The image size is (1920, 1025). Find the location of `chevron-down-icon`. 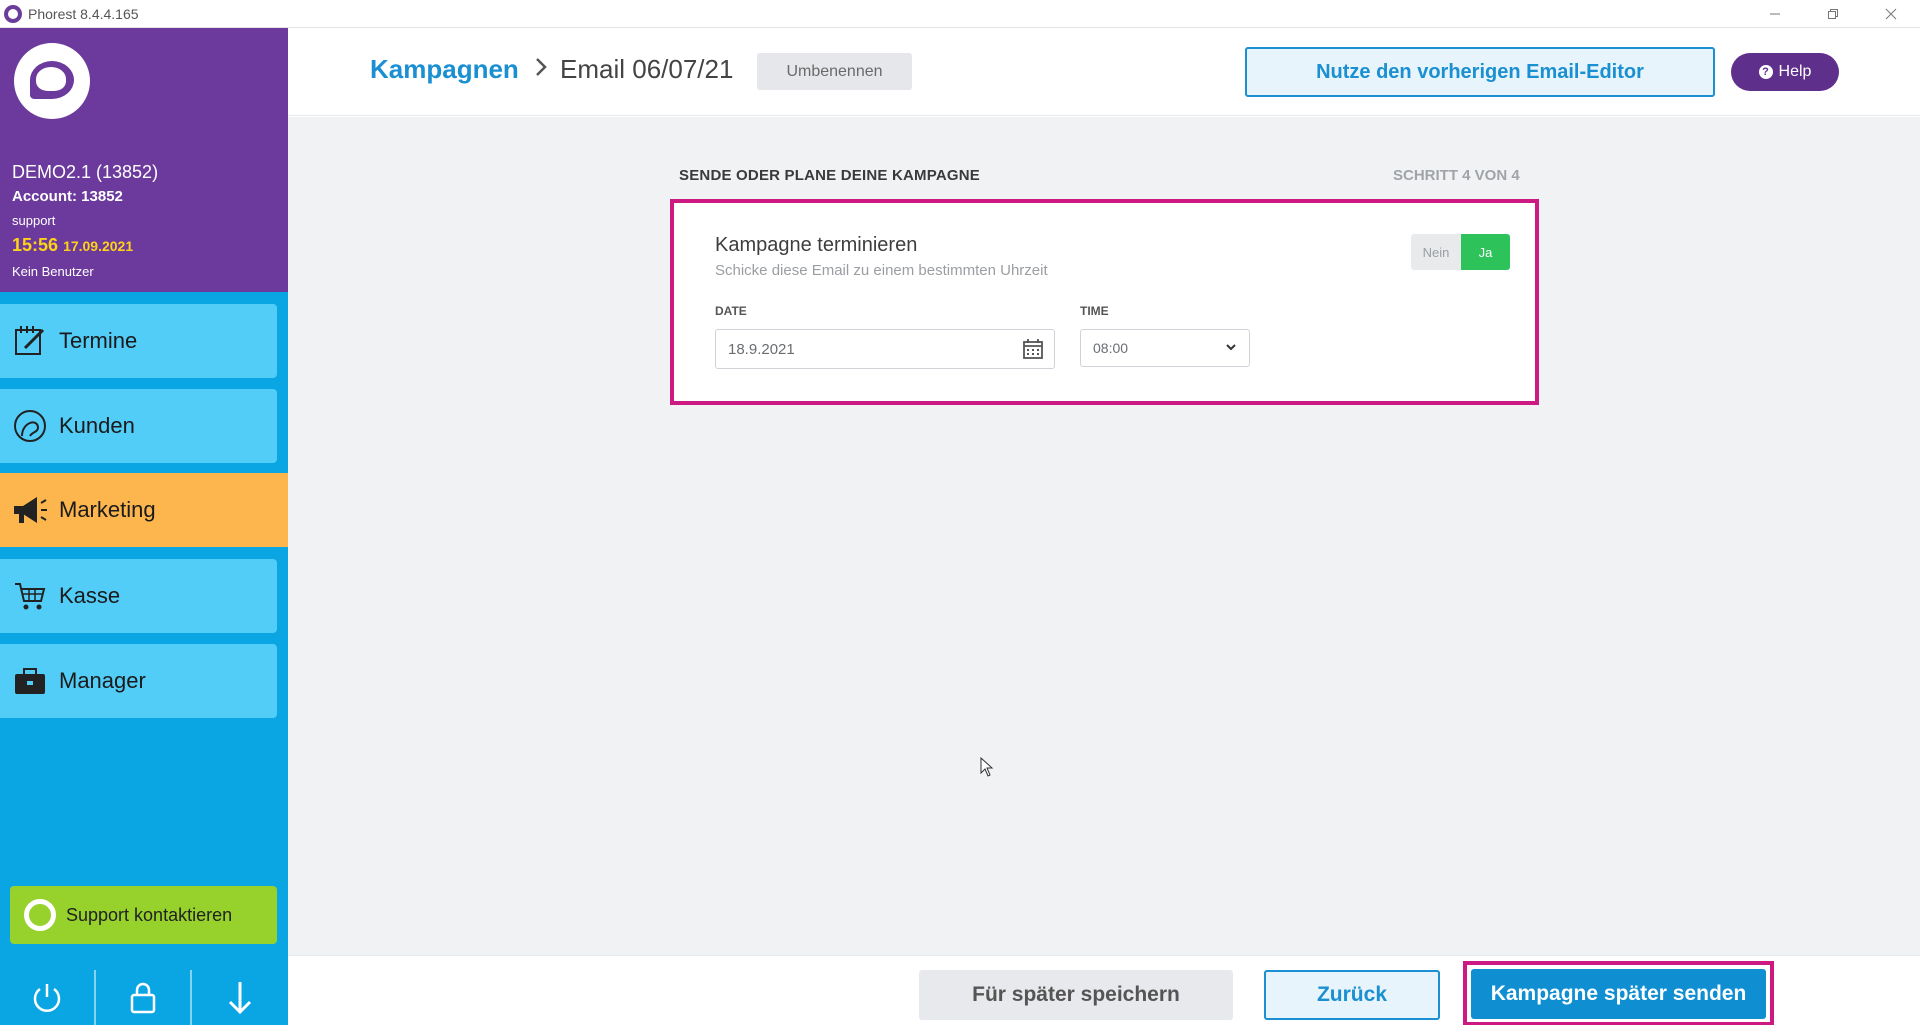

chevron-down-icon is located at coordinates (1231, 348).